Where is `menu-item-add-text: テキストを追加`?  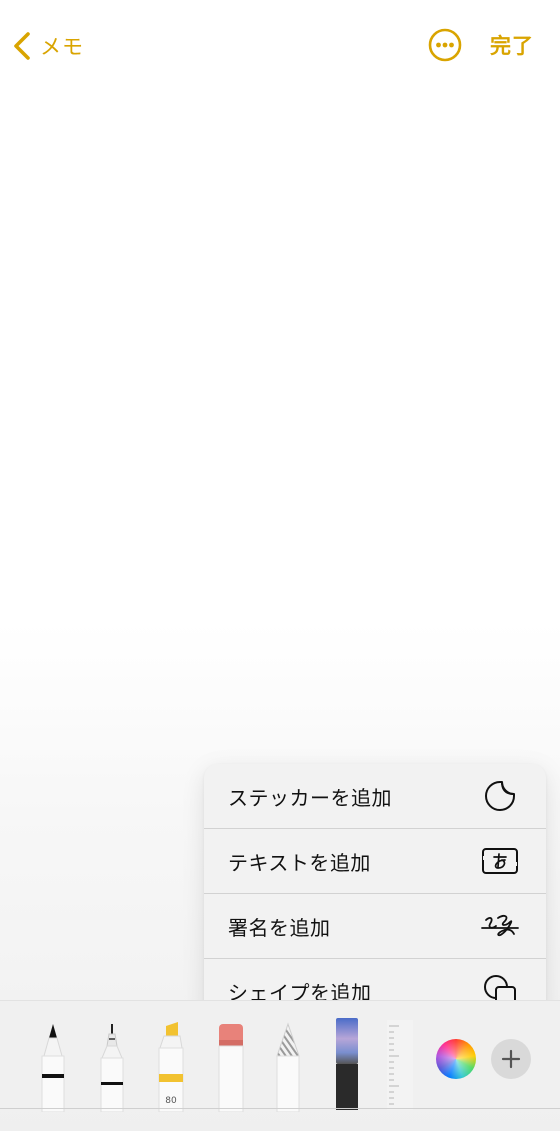 menu-item-add-text: テキストを追加 is located at coordinates (375, 860).